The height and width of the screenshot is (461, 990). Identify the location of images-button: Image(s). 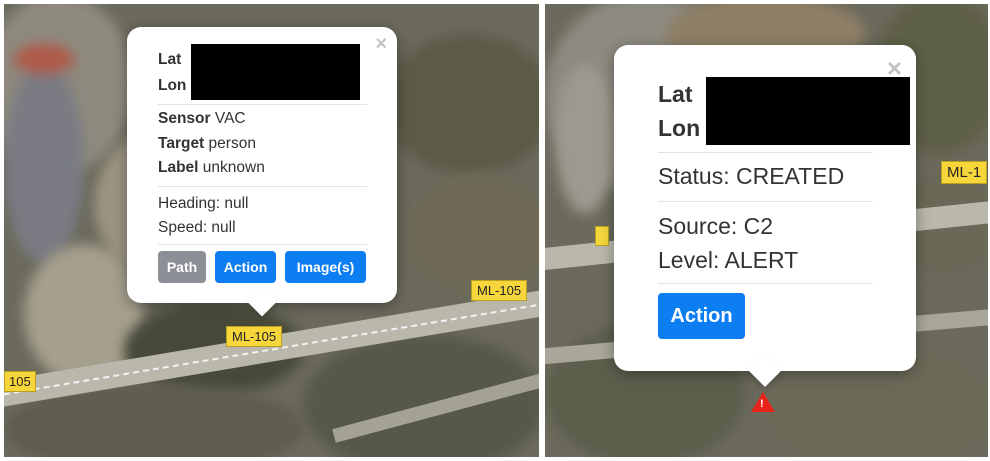
(325, 267).